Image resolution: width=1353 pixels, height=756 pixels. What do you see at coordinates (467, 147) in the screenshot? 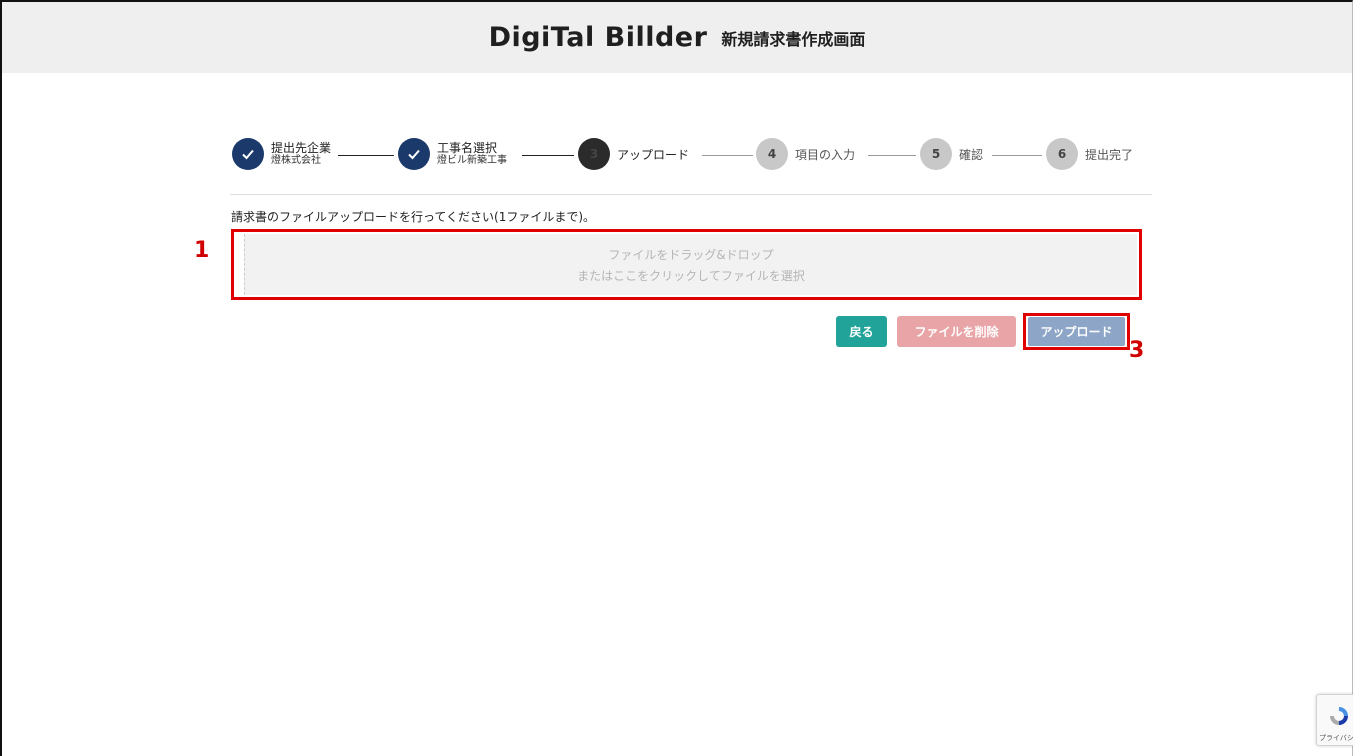
I see `step-label: 工事名選択` at bounding box center [467, 147].